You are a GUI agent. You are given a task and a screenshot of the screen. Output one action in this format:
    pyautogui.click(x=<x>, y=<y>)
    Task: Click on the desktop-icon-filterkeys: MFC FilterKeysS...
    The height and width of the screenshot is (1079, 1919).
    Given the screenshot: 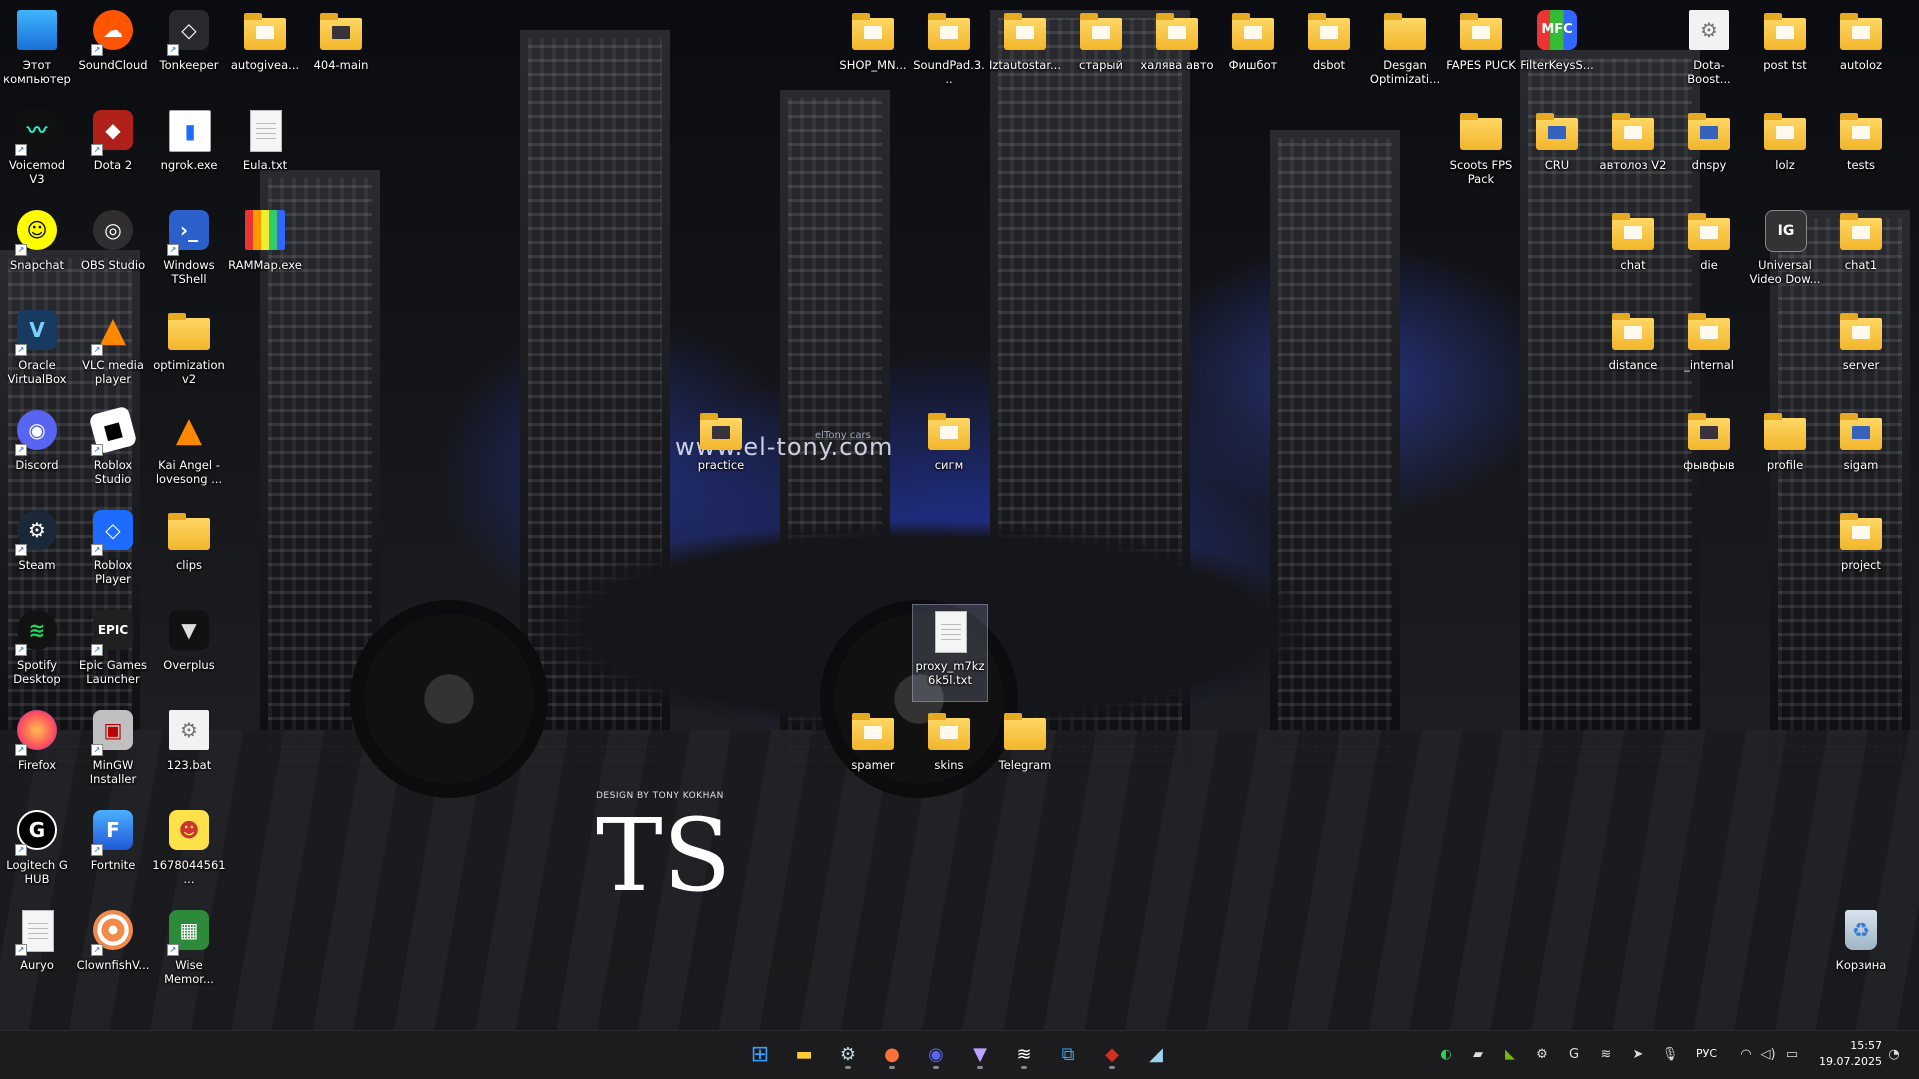 What is the action you would take?
    pyautogui.click(x=1557, y=52)
    